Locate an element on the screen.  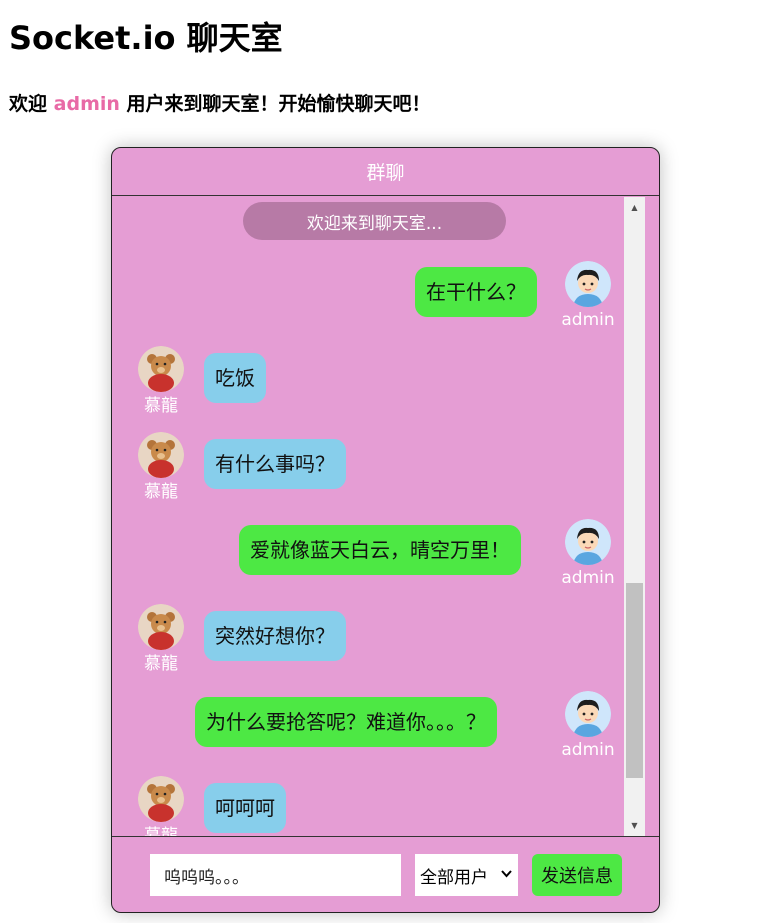
message-bubble: 爱就像蓝天白云，晴空万里！ is located at coordinates (380, 550).